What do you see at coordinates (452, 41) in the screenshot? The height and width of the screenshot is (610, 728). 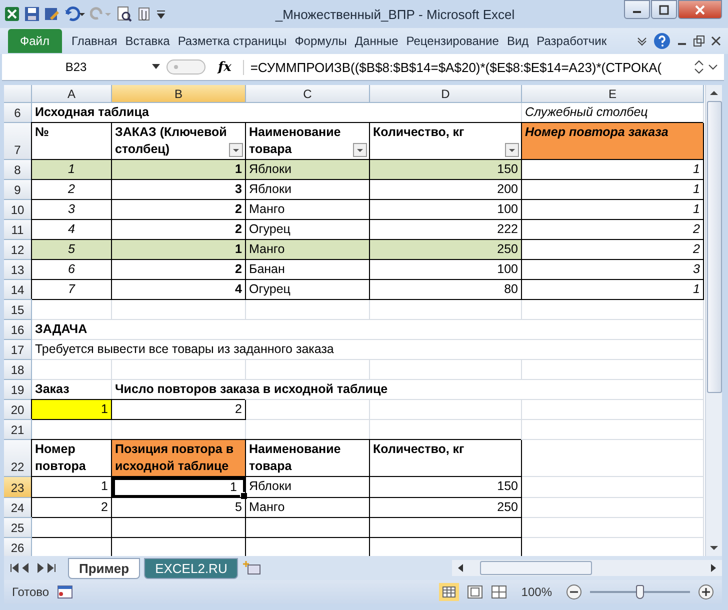 I see `ribbon-tab: Рецензирование` at bounding box center [452, 41].